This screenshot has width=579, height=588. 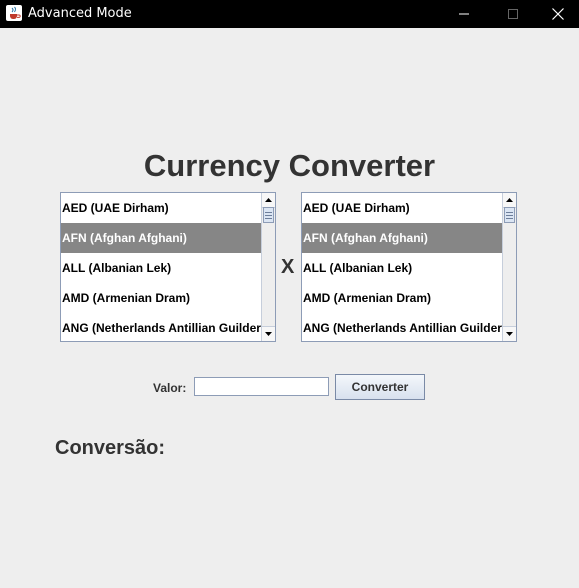 I want to click on minimize-icon, so click(x=464, y=14).